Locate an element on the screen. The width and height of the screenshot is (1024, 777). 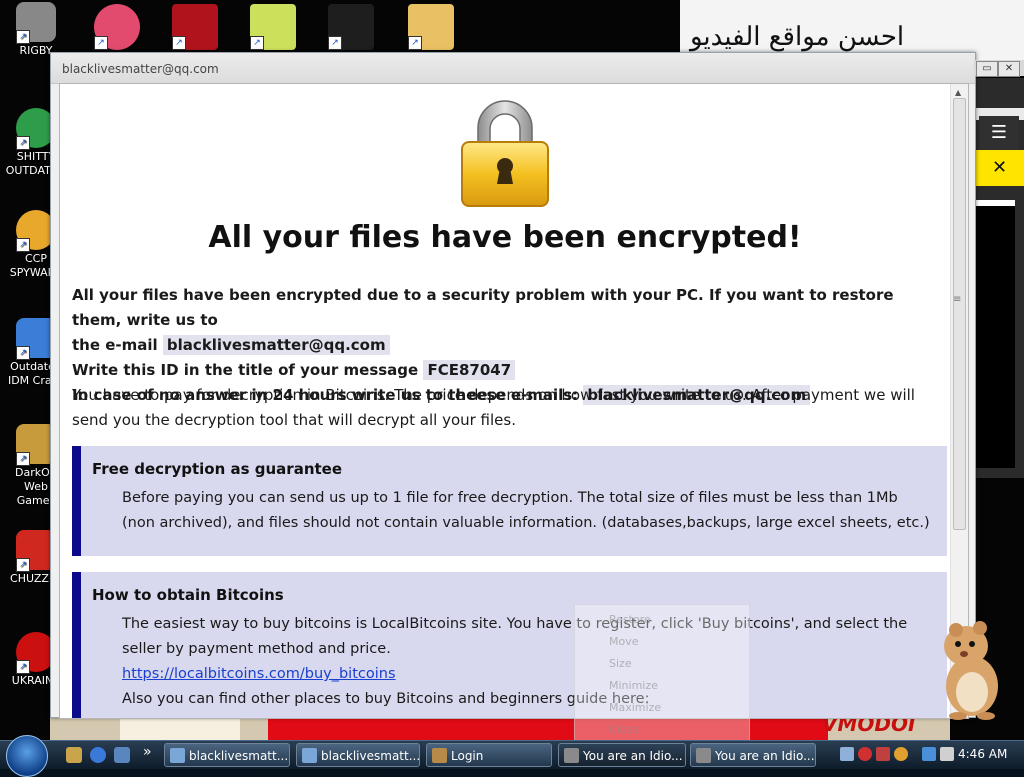
intro-line-2: the e-mail is located at coordinates (115, 345).